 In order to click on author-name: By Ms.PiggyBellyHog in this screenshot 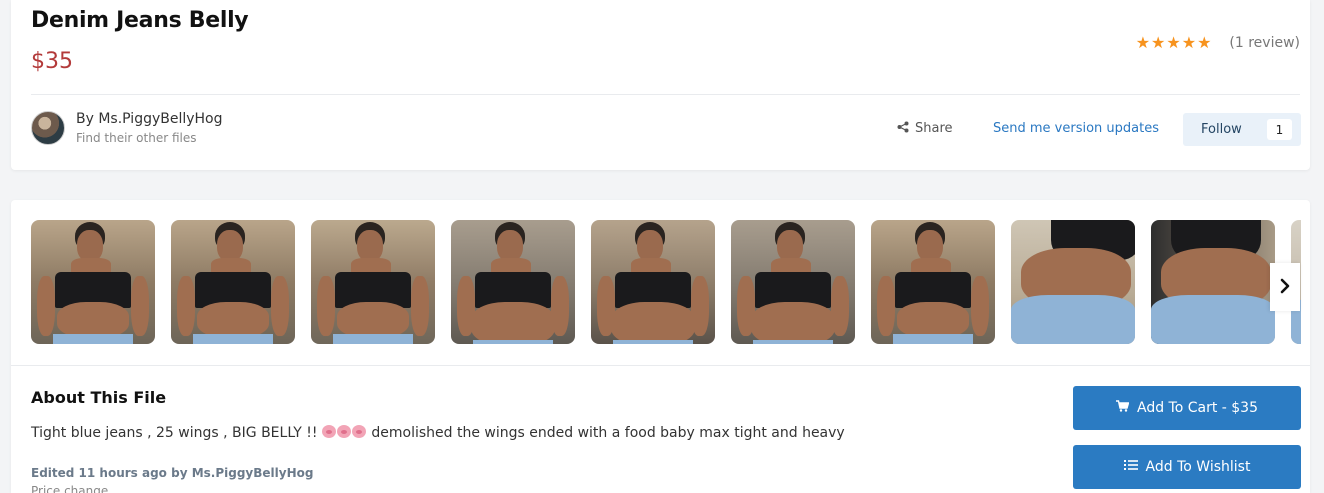, I will do `click(149, 119)`.